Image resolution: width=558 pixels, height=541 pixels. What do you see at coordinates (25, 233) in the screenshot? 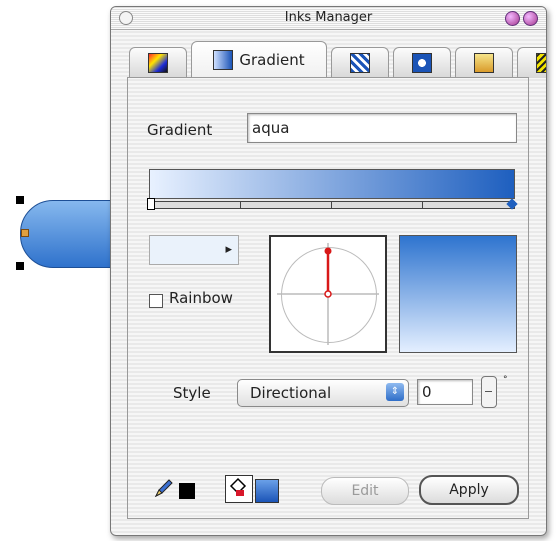
I see `shape-anchor-point` at bounding box center [25, 233].